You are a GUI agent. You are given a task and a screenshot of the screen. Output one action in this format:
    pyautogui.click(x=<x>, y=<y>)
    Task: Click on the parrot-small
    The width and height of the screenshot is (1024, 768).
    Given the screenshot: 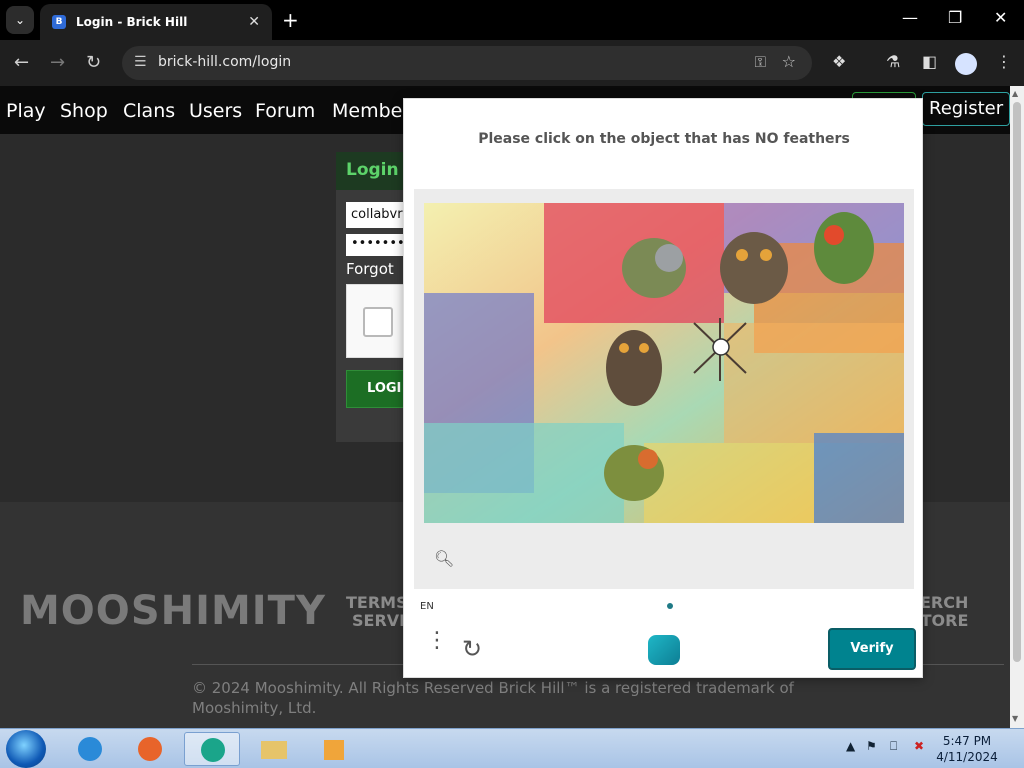 What is the action you would take?
    pyautogui.click(x=634, y=473)
    